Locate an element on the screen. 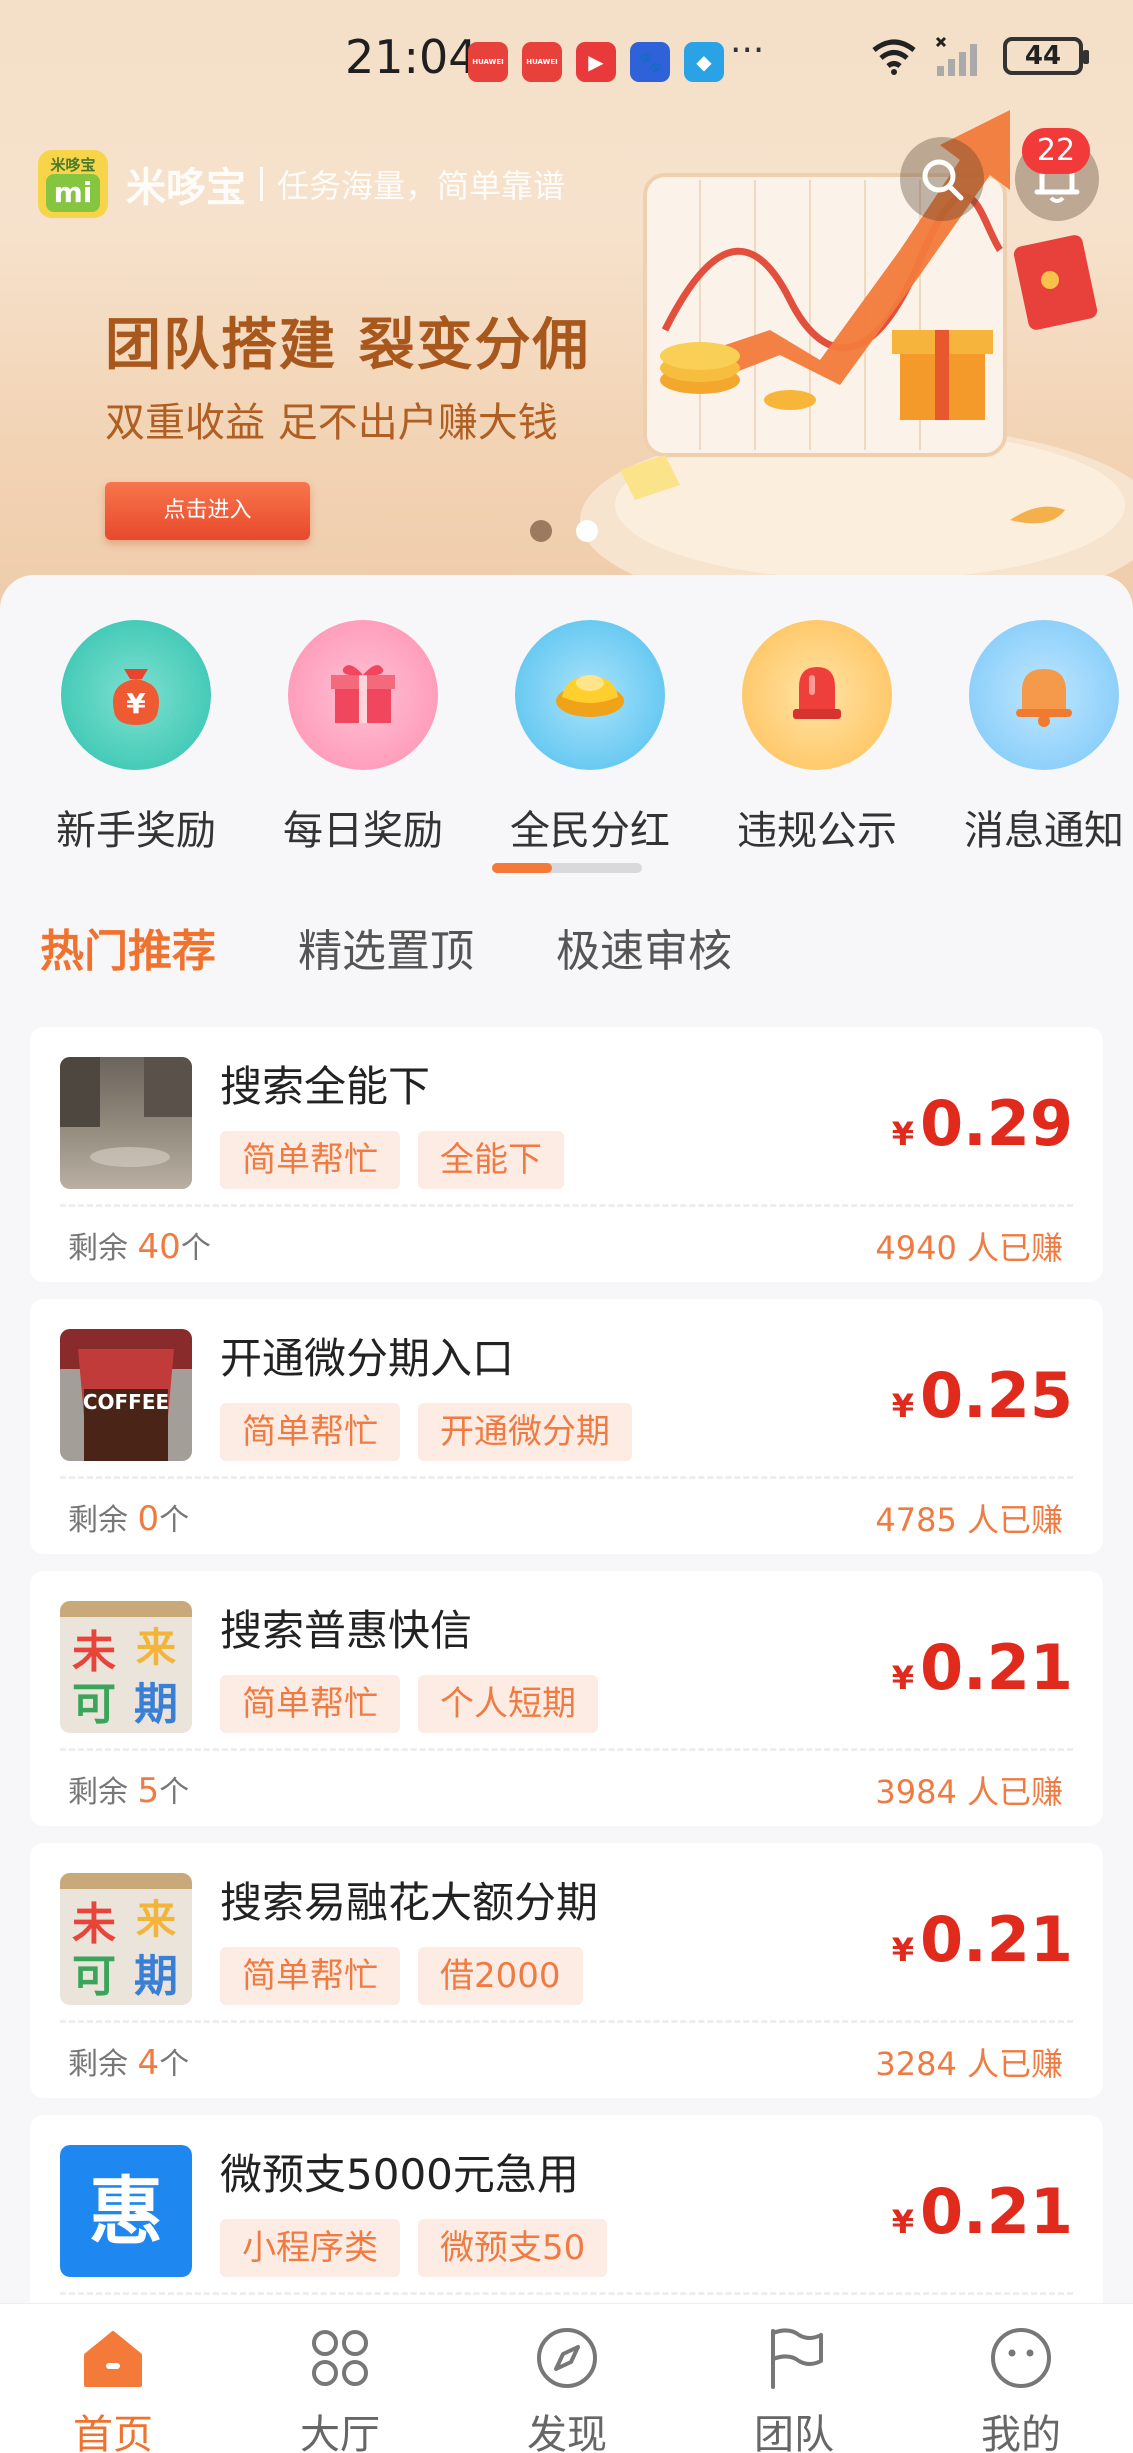  status-bar: 21:04 HUAWEI HUAWEI ▶ 🐾 ◆ ··· 44 is located at coordinates (566, 62).